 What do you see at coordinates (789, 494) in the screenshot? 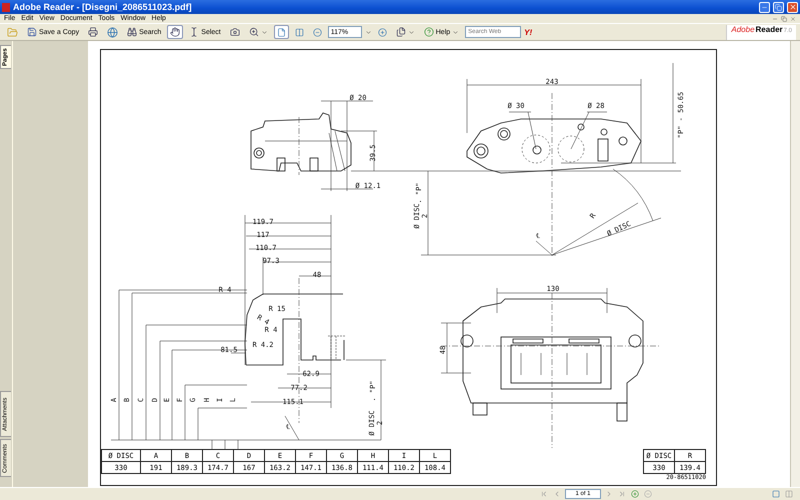
I see `two-page-icon` at bounding box center [789, 494].